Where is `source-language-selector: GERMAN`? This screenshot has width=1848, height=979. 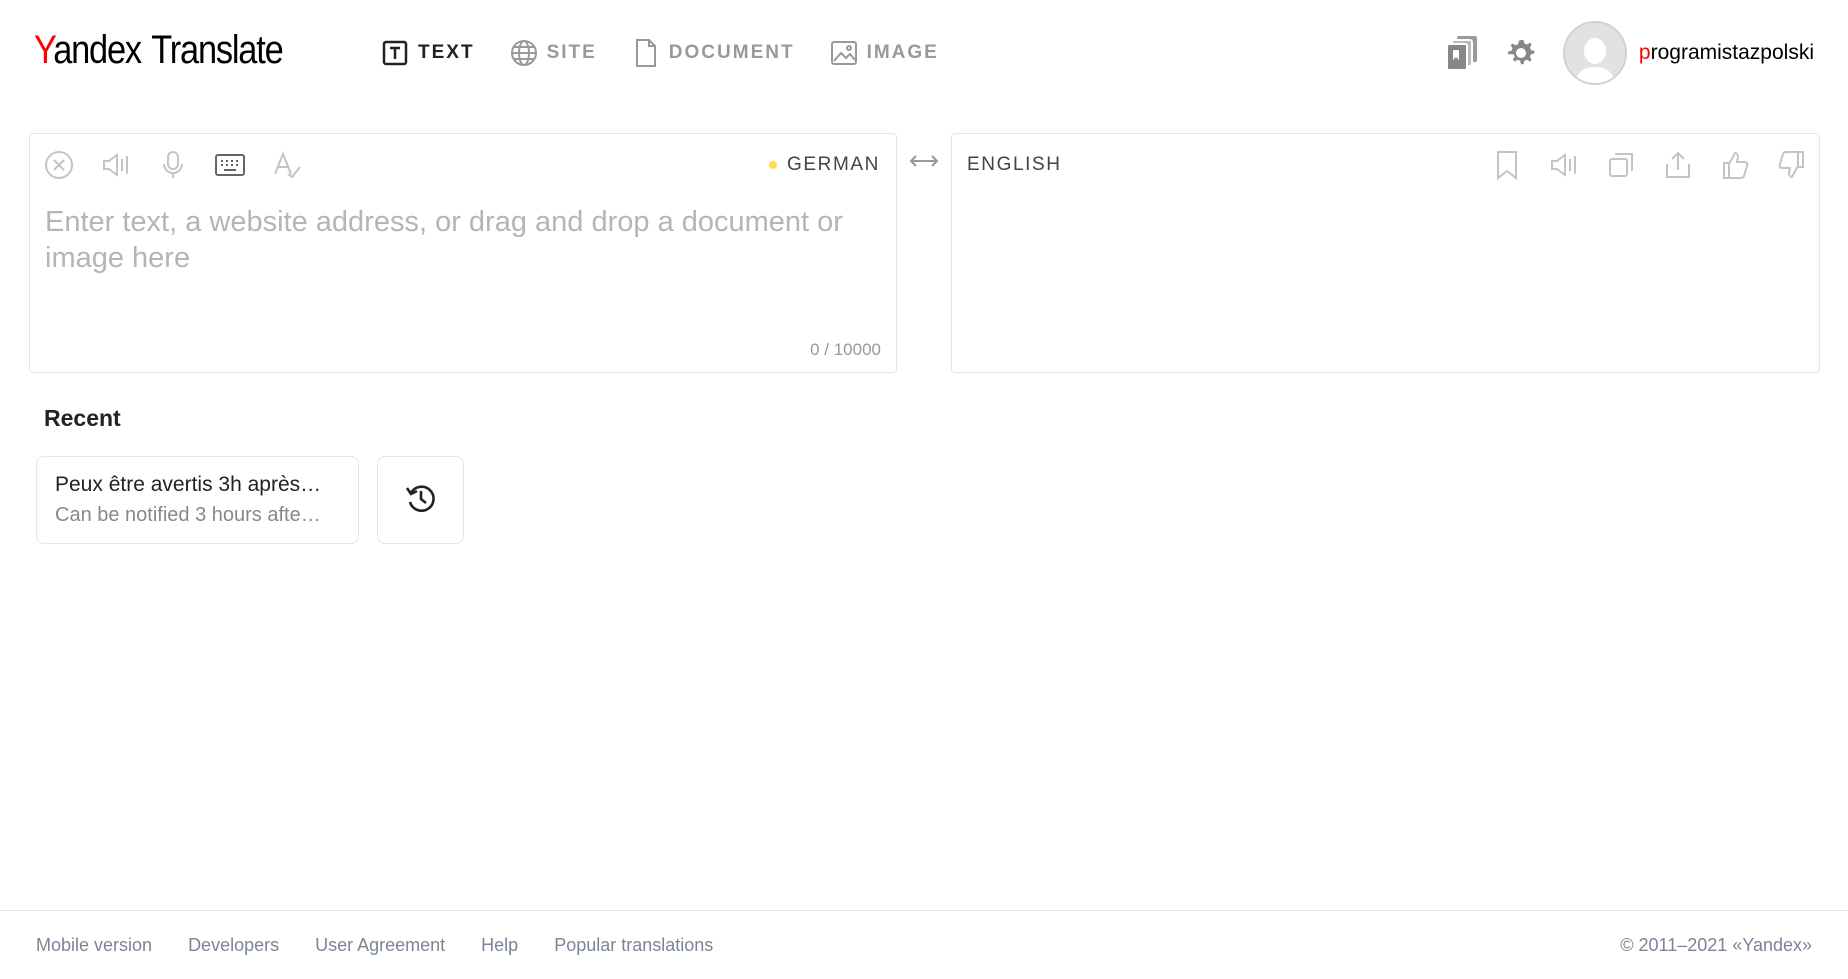
source-language-selector: GERMAN is located at coordinates (824, 165).